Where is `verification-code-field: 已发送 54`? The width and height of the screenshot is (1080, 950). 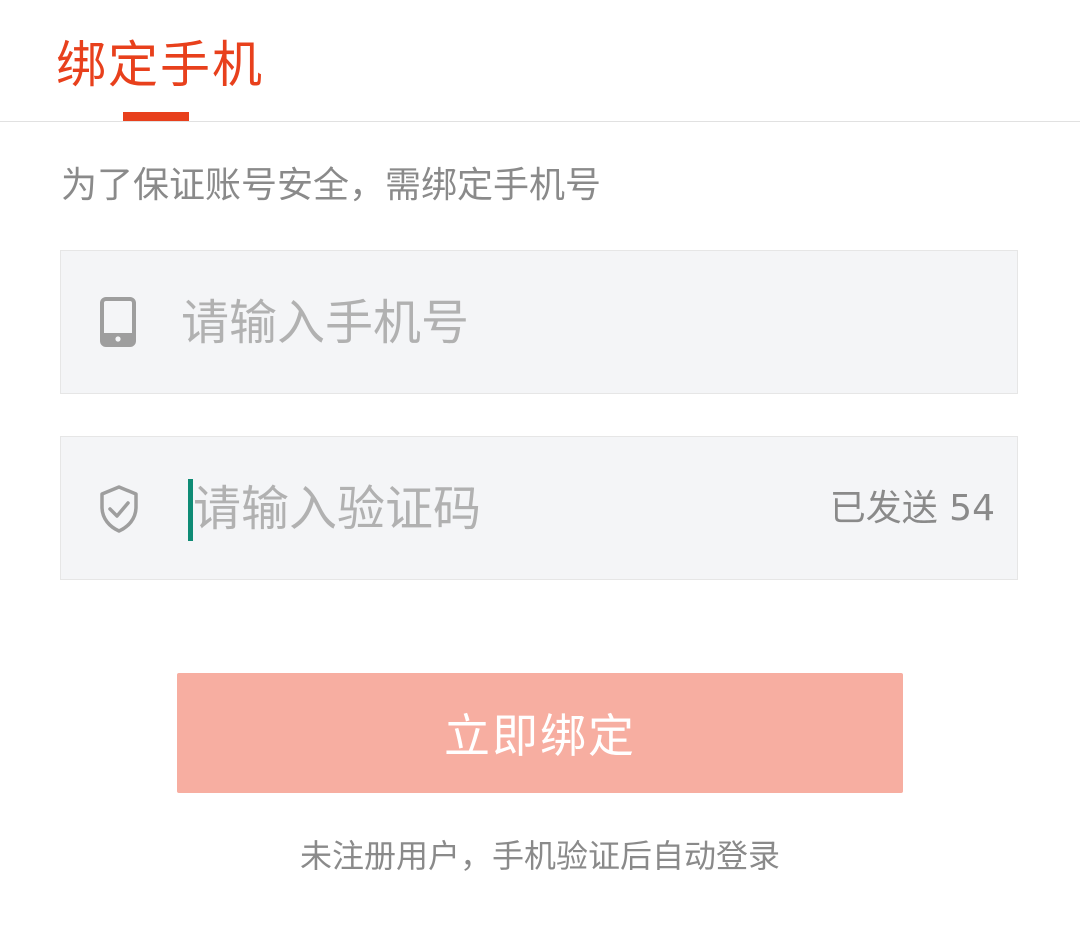 verification-code-field: 已发送 54 is located at coordinates (539, 508).